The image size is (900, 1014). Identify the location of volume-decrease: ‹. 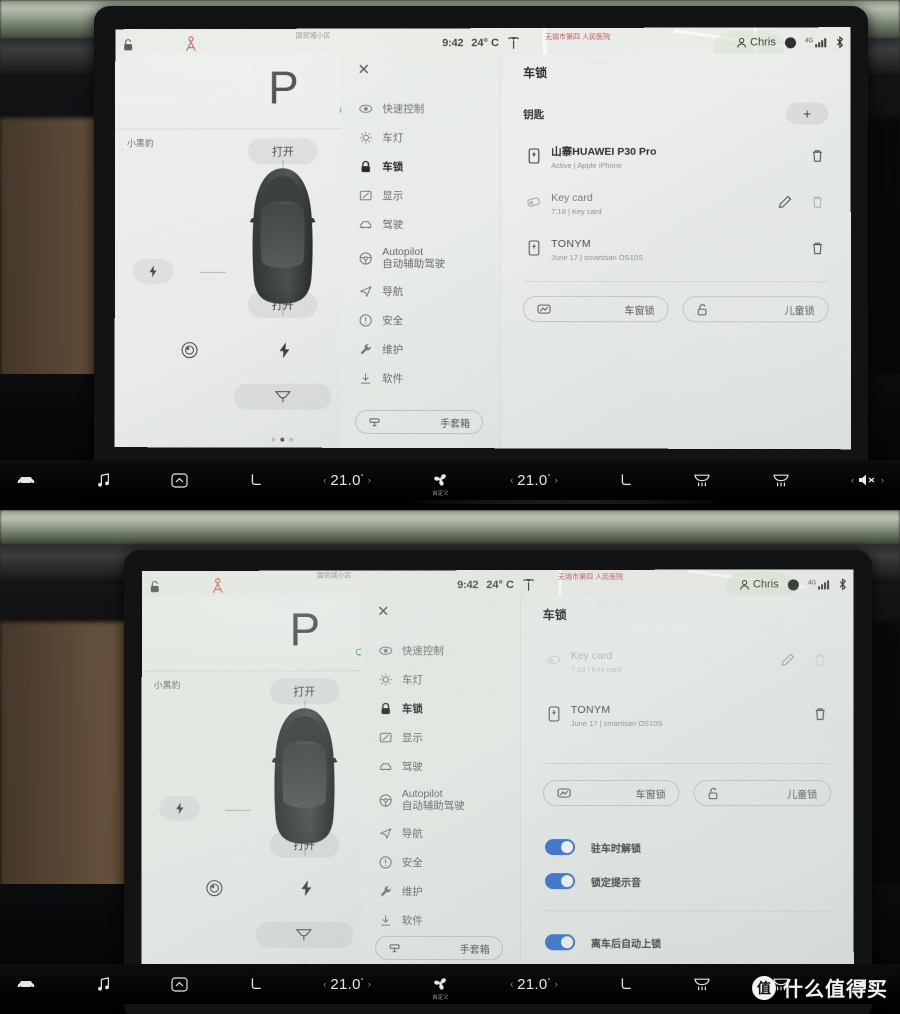
(852, 480).